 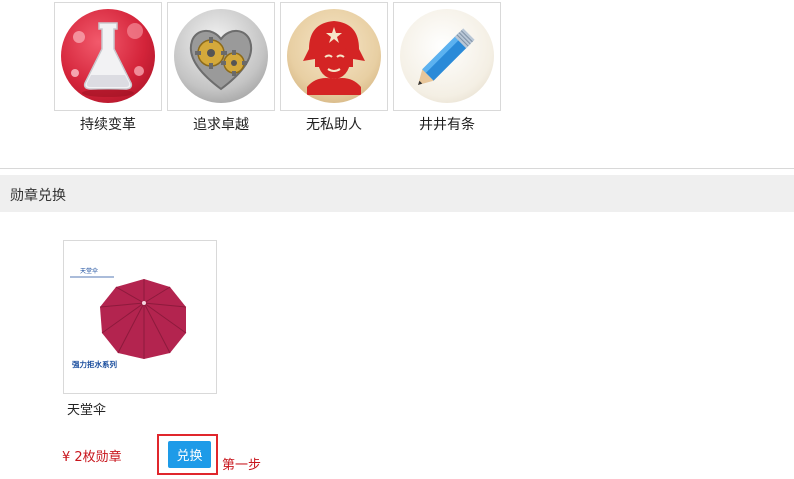 I want to click on badge-label-3: 无私助人, so click(x=334, y=125).